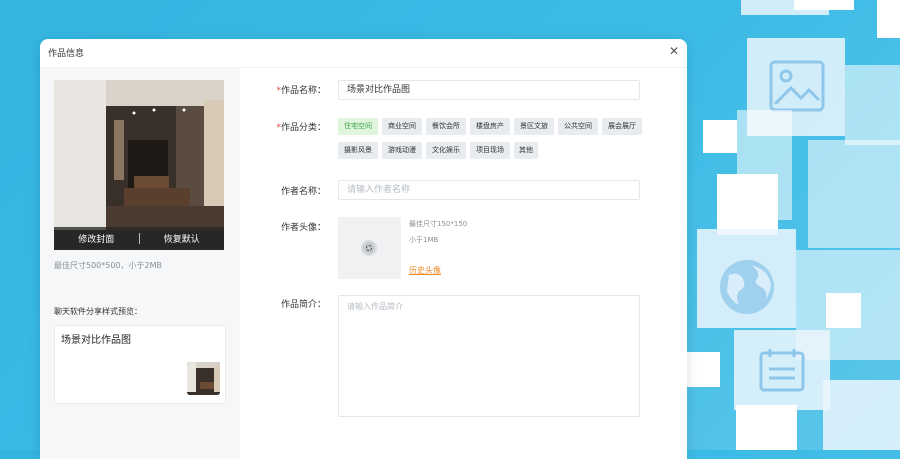 The width and height of the screenshot is (900, 459). Describe the element at coordinates (182, 238) in the screenshot. I see `reset-cover-button: 恢复默认` at that location.